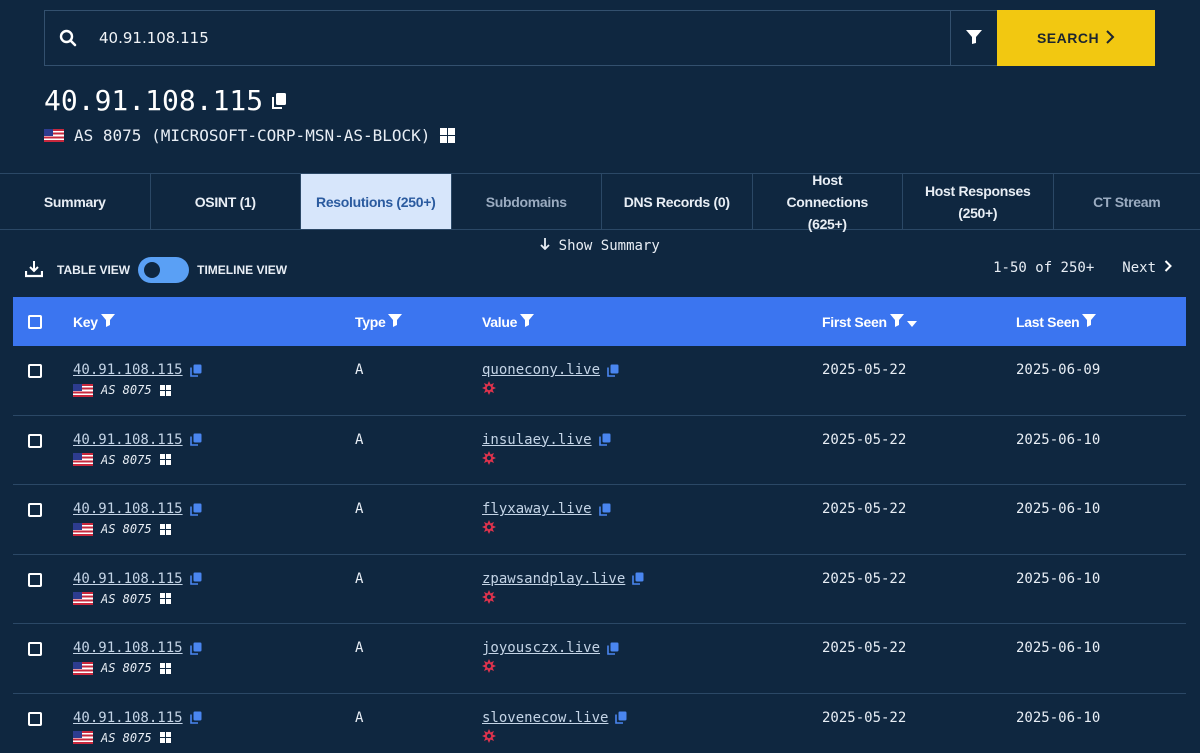 The image size is (1200, 753). What do you see at coordinates (94, 321) in the screenshot?
I see `column-key: Key` at bounding box center [94, 321].